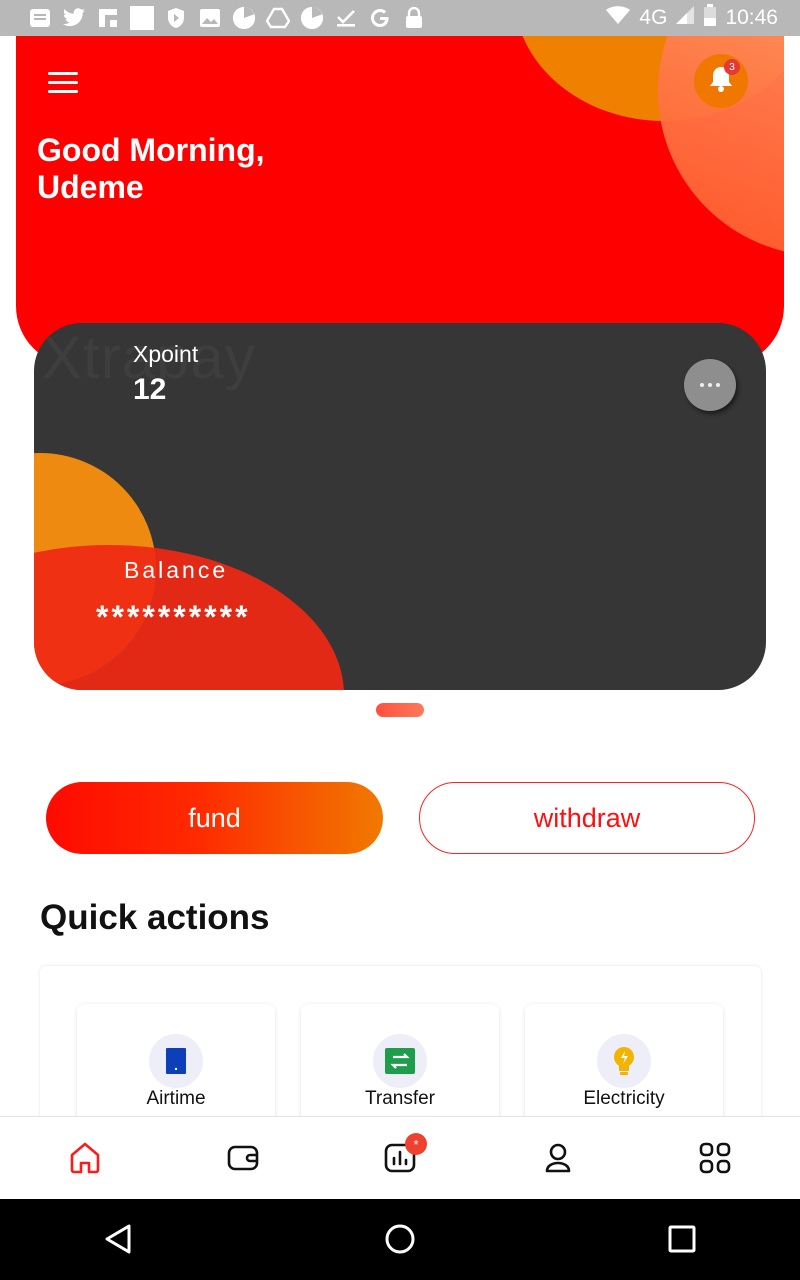 This screenshot has width=800, height=1280. Describe the element at coordinates (142, 18) in the screenshot. I see `blank-square-icon` at that location.